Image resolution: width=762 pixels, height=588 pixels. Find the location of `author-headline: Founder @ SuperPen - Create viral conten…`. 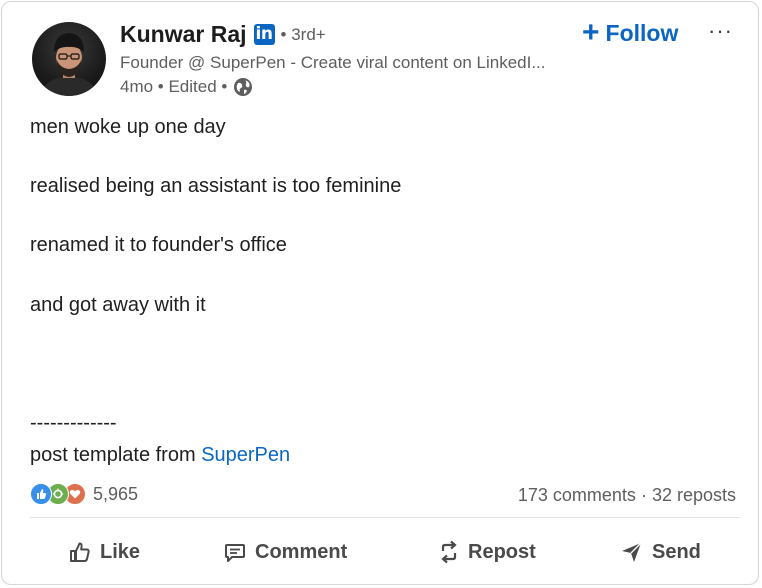

author-headline: Founder @ SuperPen - Create viral conten… is located at coordinates (333, 62).